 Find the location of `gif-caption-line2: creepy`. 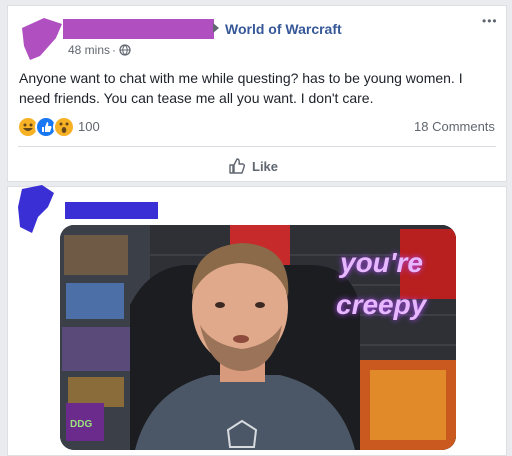

gif-caption-line2: creepy is located at coordinates (381, 304).